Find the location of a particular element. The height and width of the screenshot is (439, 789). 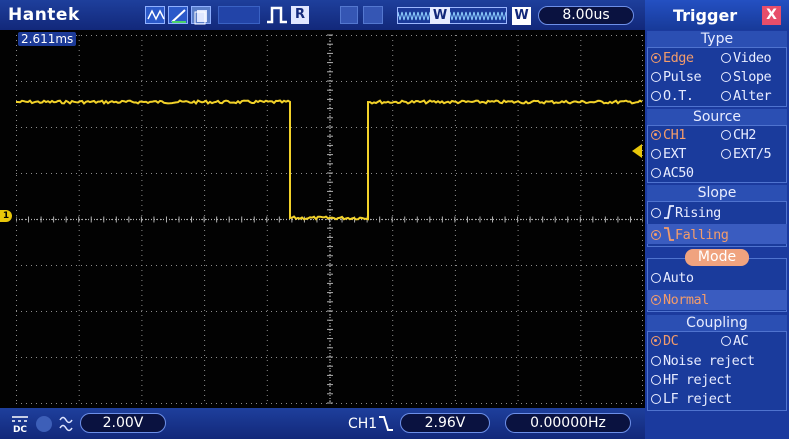

type-option-edge: Edge is located at coordinates (672, 58).